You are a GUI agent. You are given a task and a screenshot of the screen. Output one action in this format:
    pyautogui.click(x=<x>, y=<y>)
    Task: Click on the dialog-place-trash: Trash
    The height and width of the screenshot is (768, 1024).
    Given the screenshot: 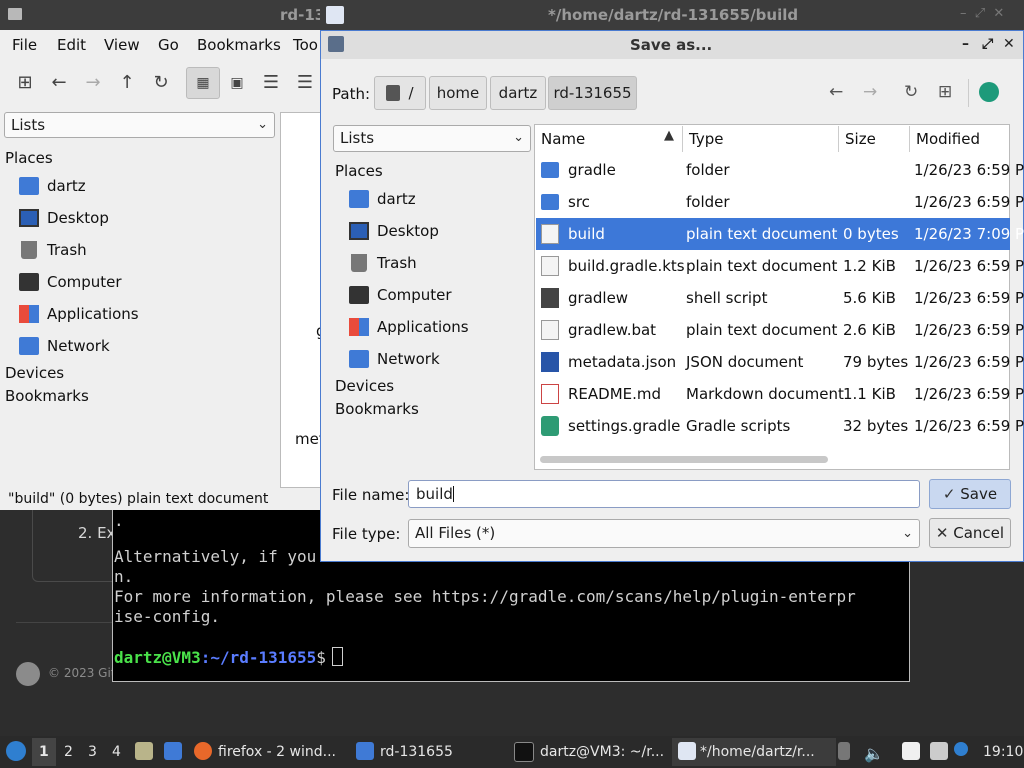 What is the action you would take?
    pyautogui.click(x=397, y=263)
    